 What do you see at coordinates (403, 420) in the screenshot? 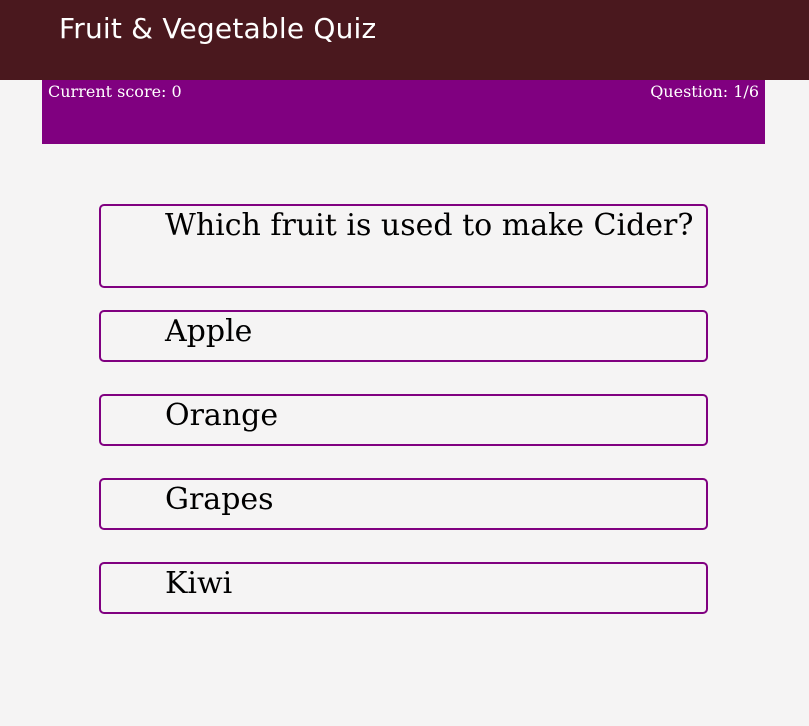
I see `answer-button-orange: Orange` at bounding box center [403, 420].